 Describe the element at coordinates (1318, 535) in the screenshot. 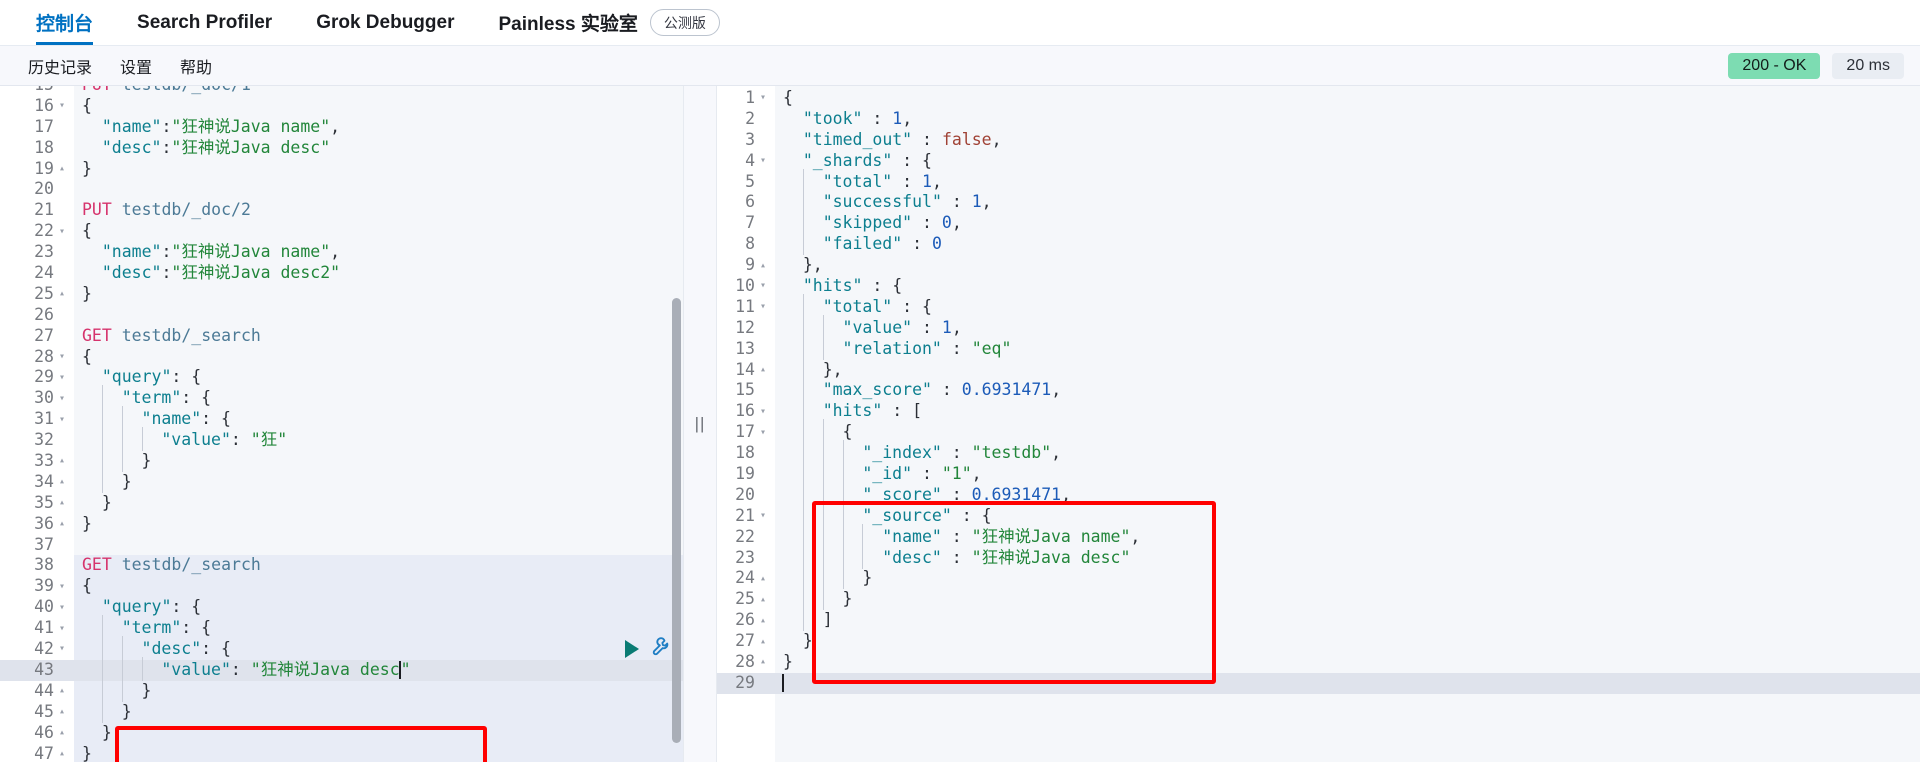

I see `response-line: 22 "name" : "狂神说Java name",` at that location.